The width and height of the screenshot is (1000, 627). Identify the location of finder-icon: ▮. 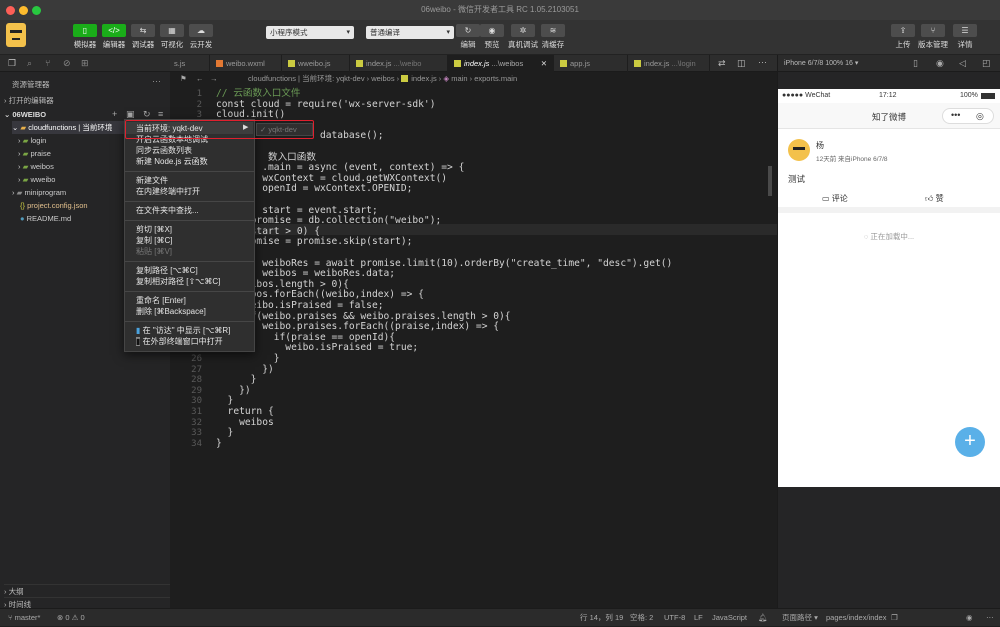
(138, 330).